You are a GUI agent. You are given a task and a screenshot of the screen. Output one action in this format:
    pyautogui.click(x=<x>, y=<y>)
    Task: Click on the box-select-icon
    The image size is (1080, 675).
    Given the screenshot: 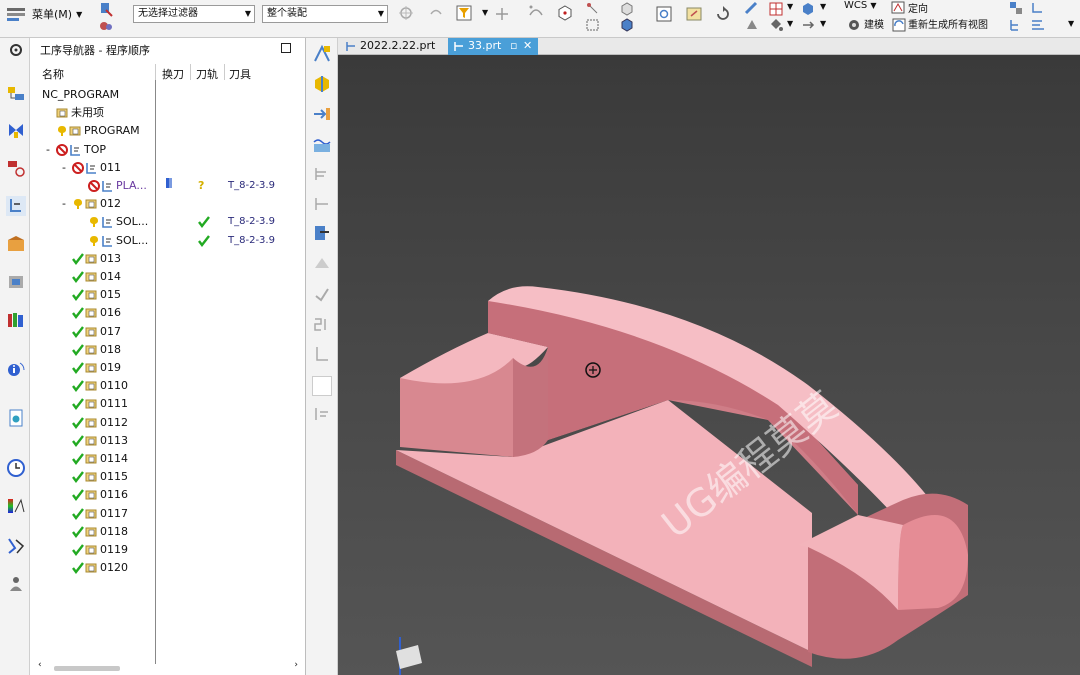 What is the action you would take?
    pyautogui.click(x=593, y=25)
    